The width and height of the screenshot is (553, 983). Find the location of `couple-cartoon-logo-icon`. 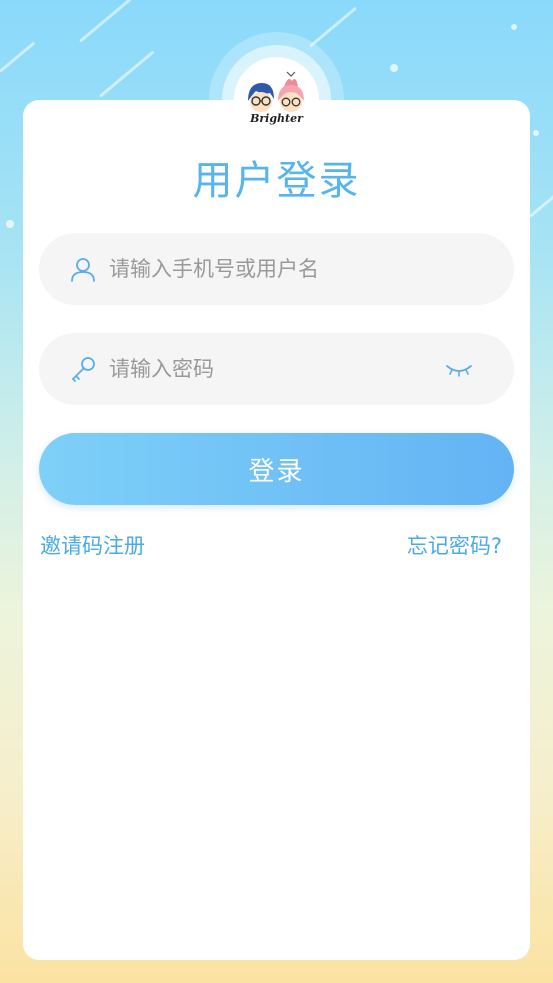

couple-cartoon-logo-icon is located at coordinates (276, 91).